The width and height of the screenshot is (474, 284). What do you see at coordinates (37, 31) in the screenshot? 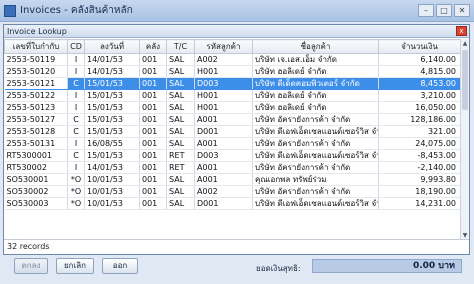
I see `dialog-title: Invoice Lookup` at bounding box center [37, 31].